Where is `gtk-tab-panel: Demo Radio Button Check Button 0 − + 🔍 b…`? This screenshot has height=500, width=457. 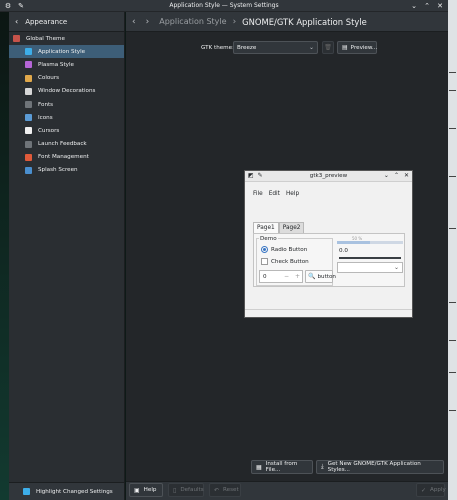
gtk-tab-panel: Demo Radio Button Check Button 0 − + 🔍 b… is located at coordinates (329, 260).